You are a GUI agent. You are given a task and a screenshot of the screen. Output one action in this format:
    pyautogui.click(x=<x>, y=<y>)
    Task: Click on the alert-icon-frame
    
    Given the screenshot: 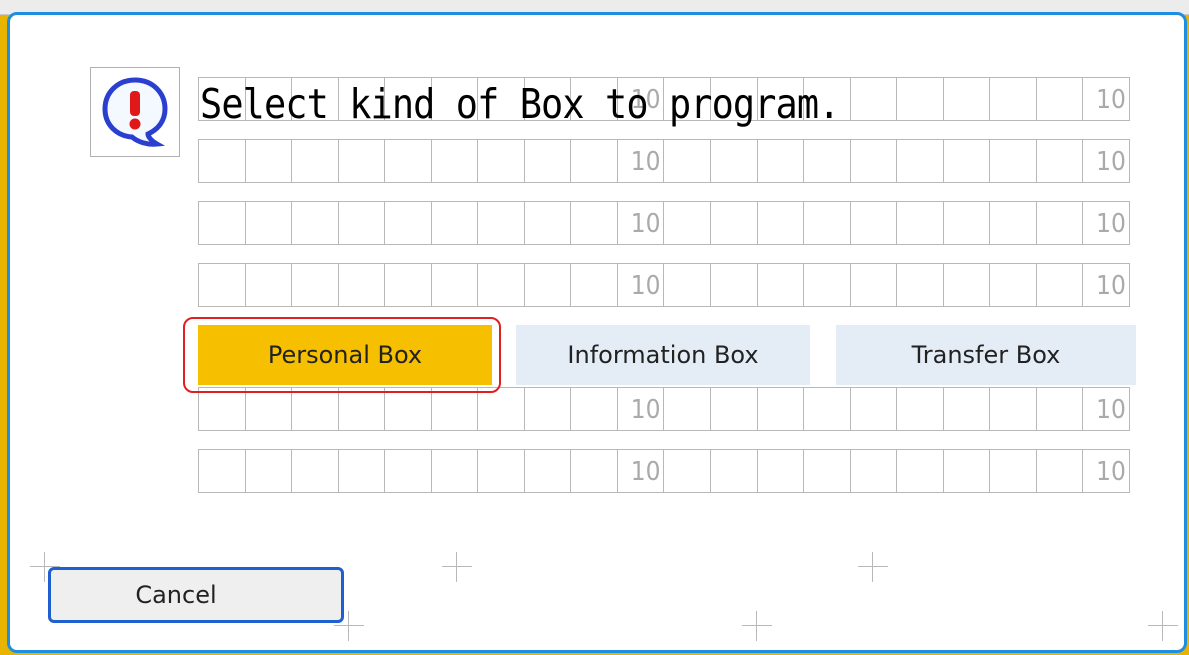 What is the action you would take?
    pyautogui.click(x=135, y=112)
    